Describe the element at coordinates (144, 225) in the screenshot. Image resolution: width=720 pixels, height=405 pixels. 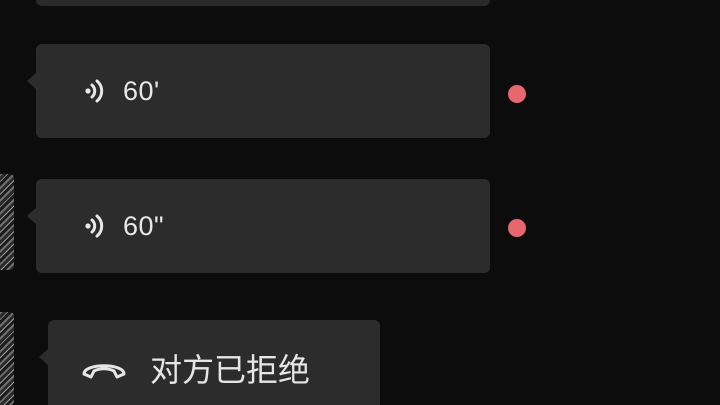
I see `voice-duration: 60"` at that location.